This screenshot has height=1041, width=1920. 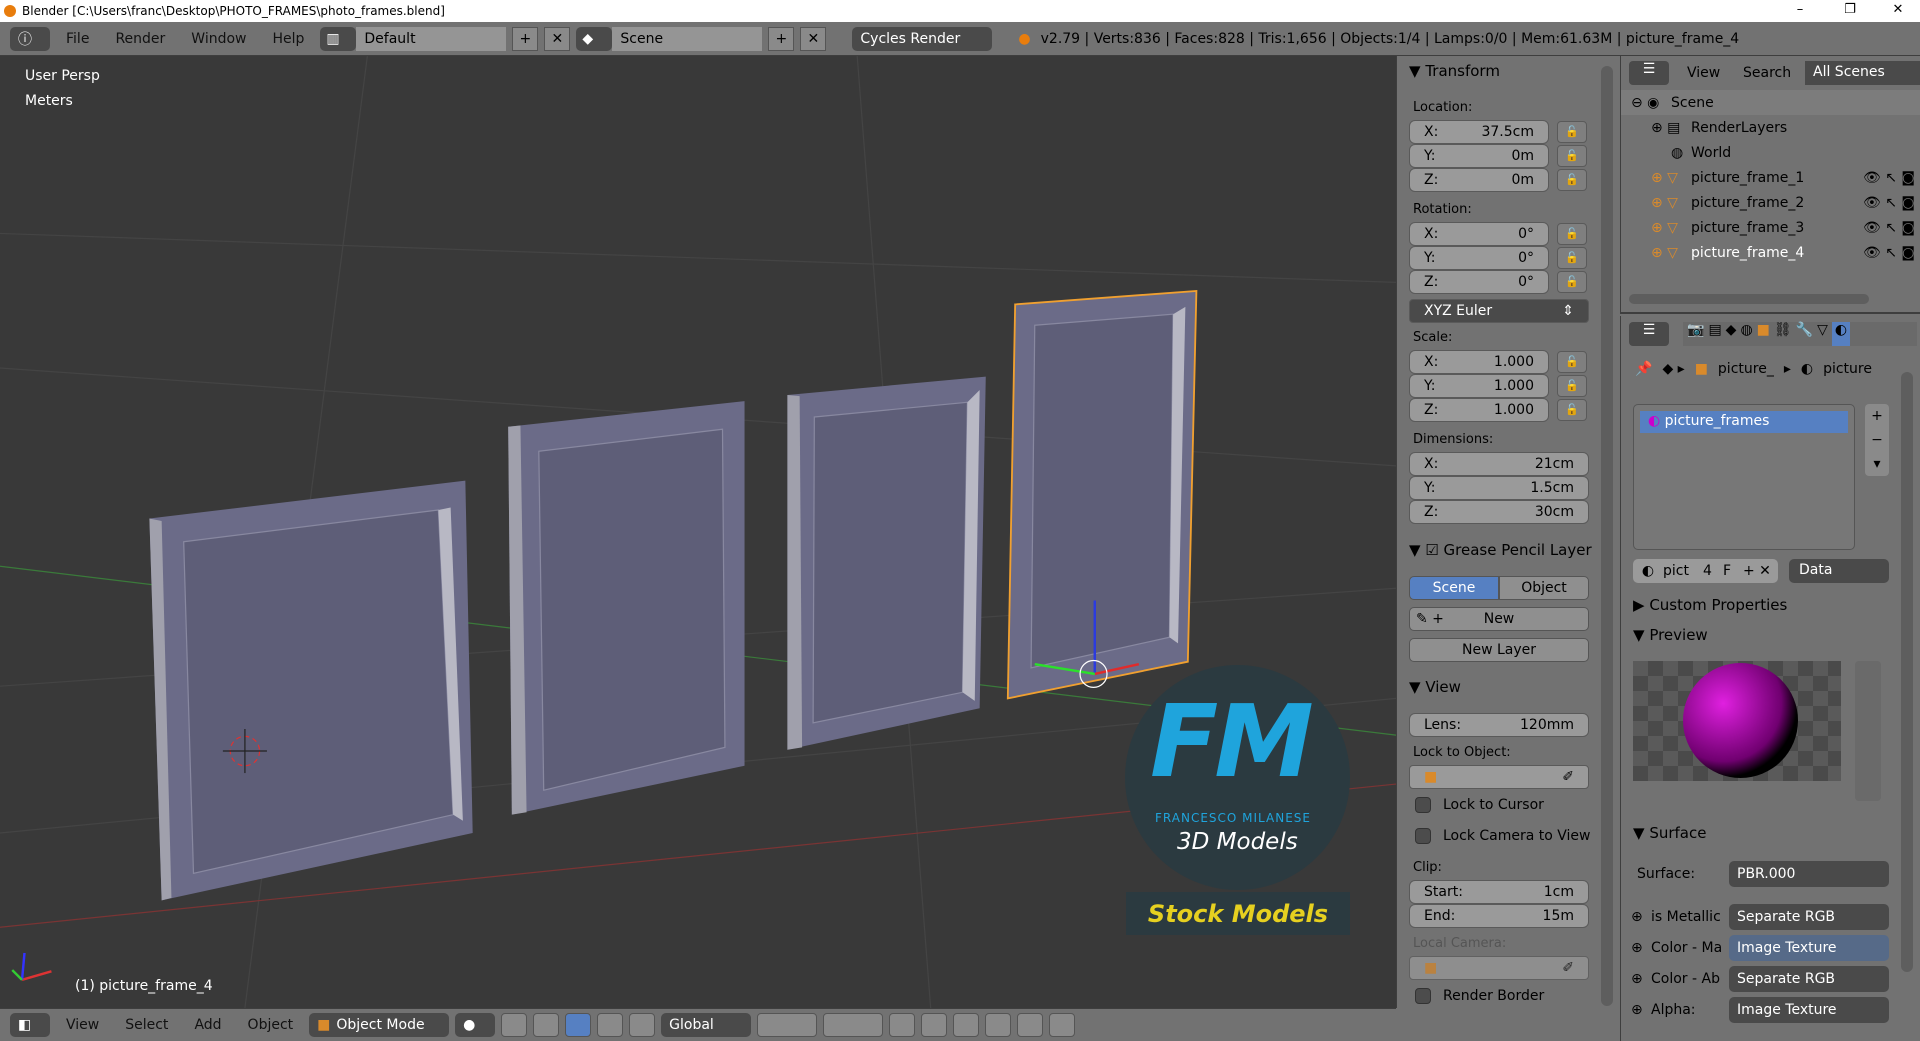 What do you see at coordinates (1435, 687) in the screenshot?
I see `view-header: ▼ View` at bounding box center [1435, 687].